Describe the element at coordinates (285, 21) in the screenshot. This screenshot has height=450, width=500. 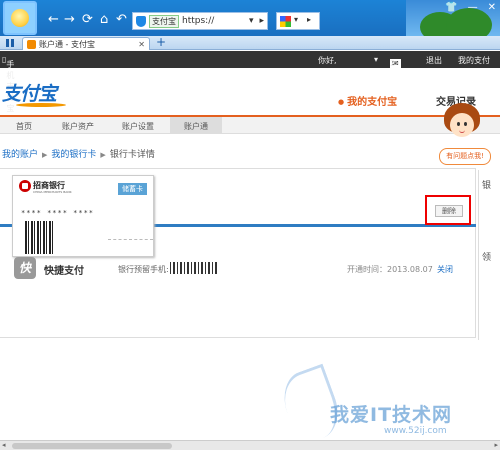
I see `search-engine-icon` at that location.